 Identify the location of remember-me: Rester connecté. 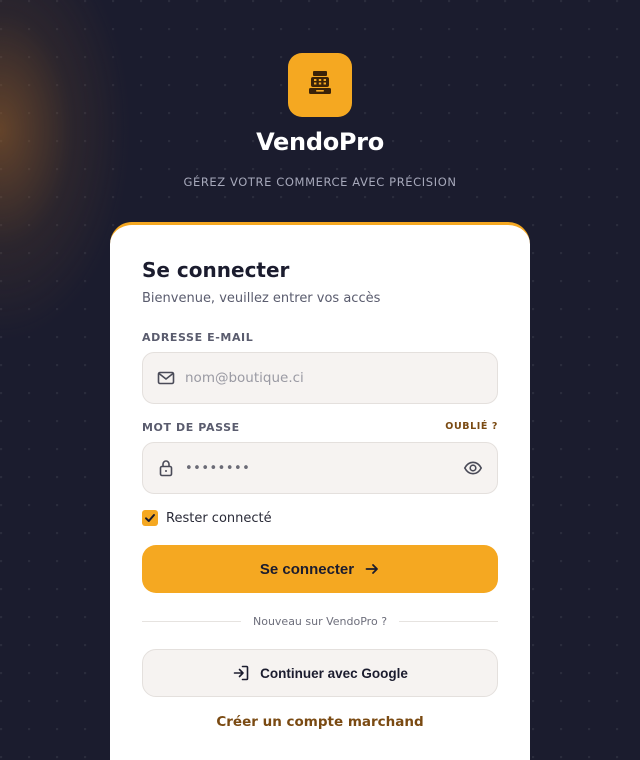
(207, 518).